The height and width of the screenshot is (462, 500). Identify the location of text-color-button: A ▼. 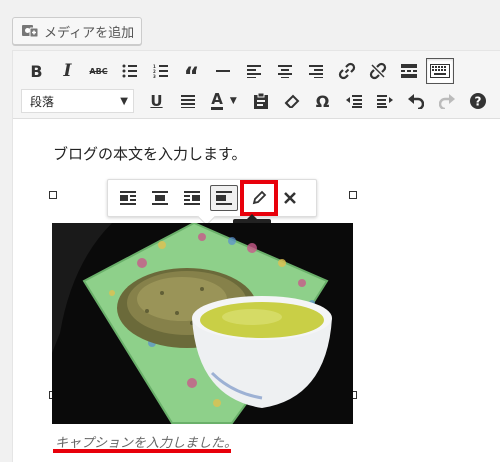
(224, 101).